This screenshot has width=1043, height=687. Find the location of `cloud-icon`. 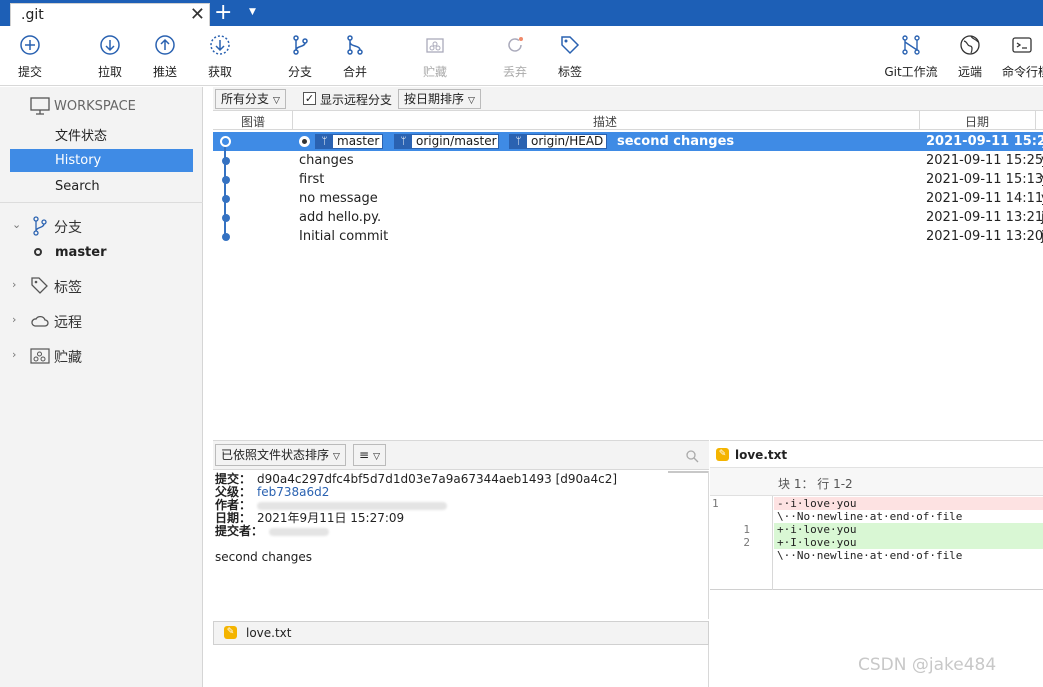

cloud-icon is located at coordinates (40, 321).